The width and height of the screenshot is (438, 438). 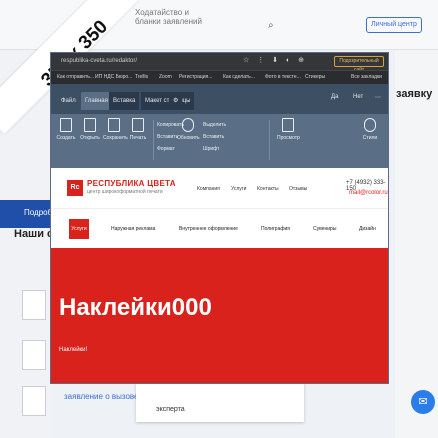 I want to click on refresh-button: Обновить, so click(x=188, y=129).